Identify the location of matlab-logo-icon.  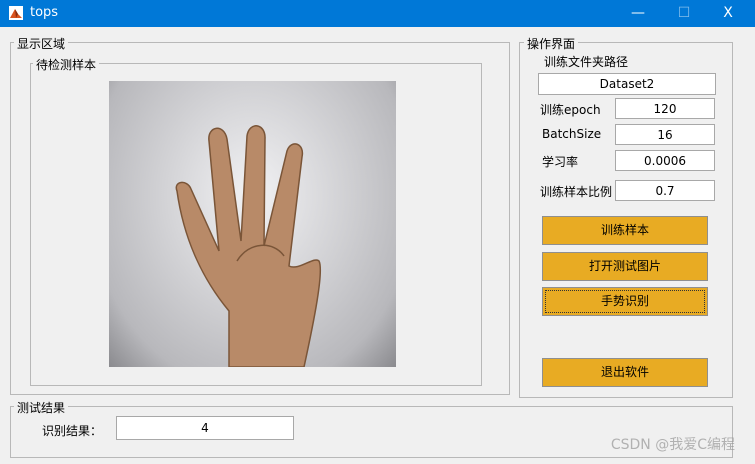
(16, 13).